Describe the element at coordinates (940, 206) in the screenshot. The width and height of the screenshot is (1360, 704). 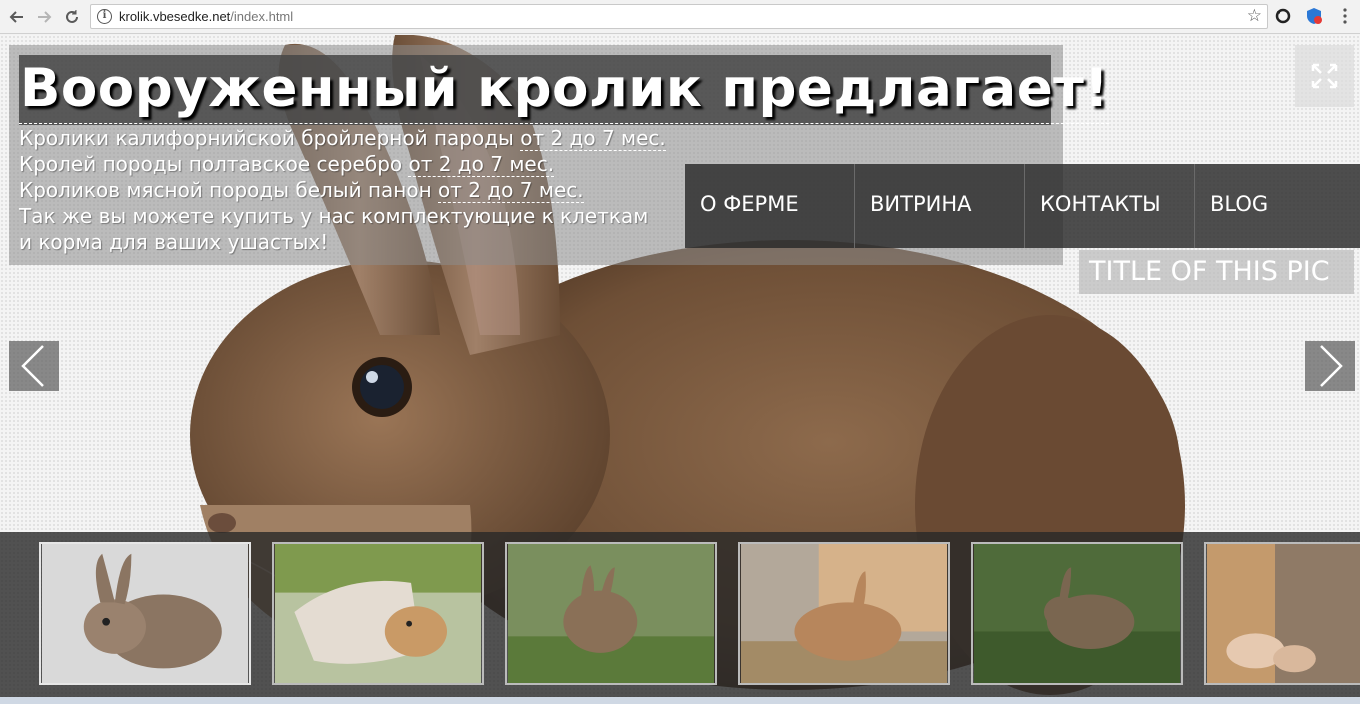
I see `menu-item-showcase: ВИТРИНА` at that location.